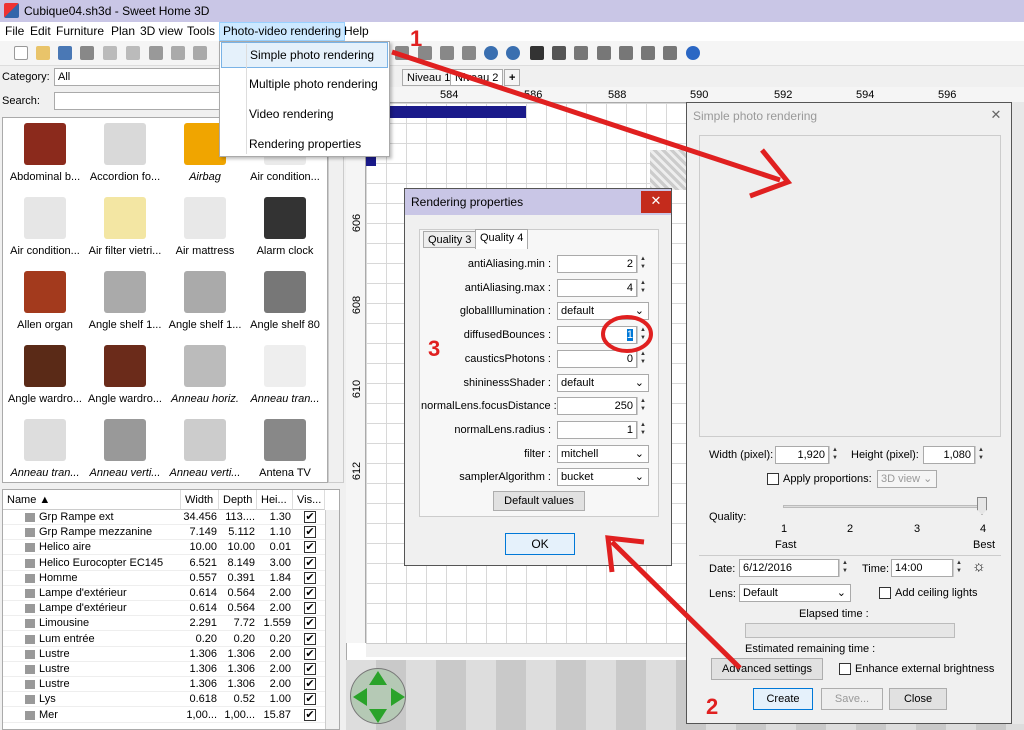 Image resolution: width=1024 pixels, height=730 pixels. Describe the element at coordinates (434, 348) in the screenshot. I see `annotation-3: 3` at that location.